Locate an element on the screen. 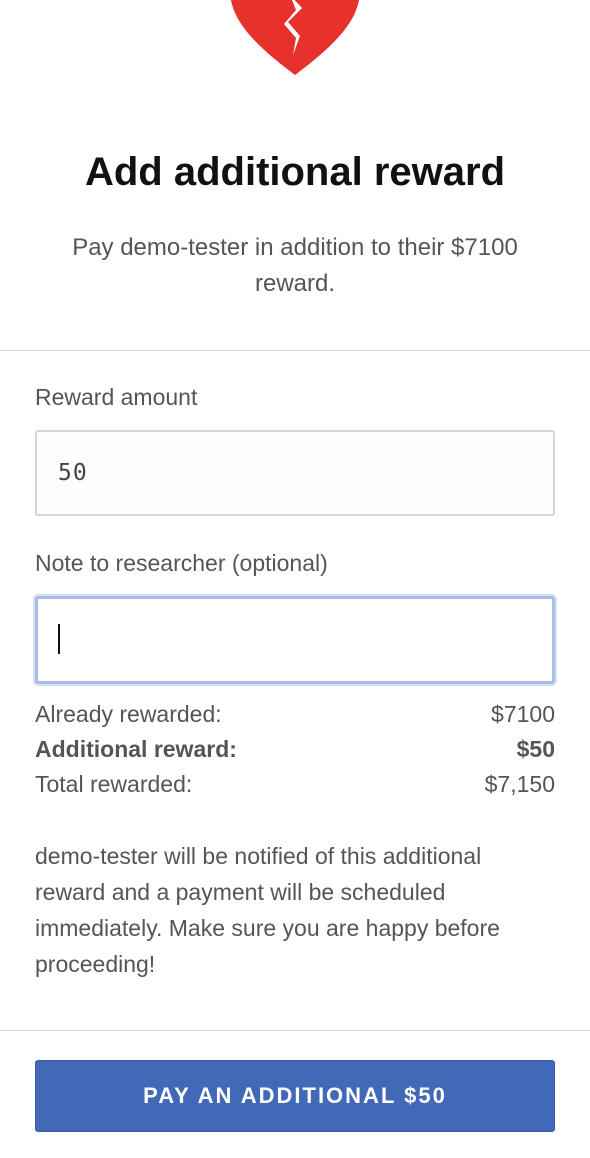 The image size is (590, 1158). already-rewarded-label: Already rewarded: is located at coordinates (128, 713).